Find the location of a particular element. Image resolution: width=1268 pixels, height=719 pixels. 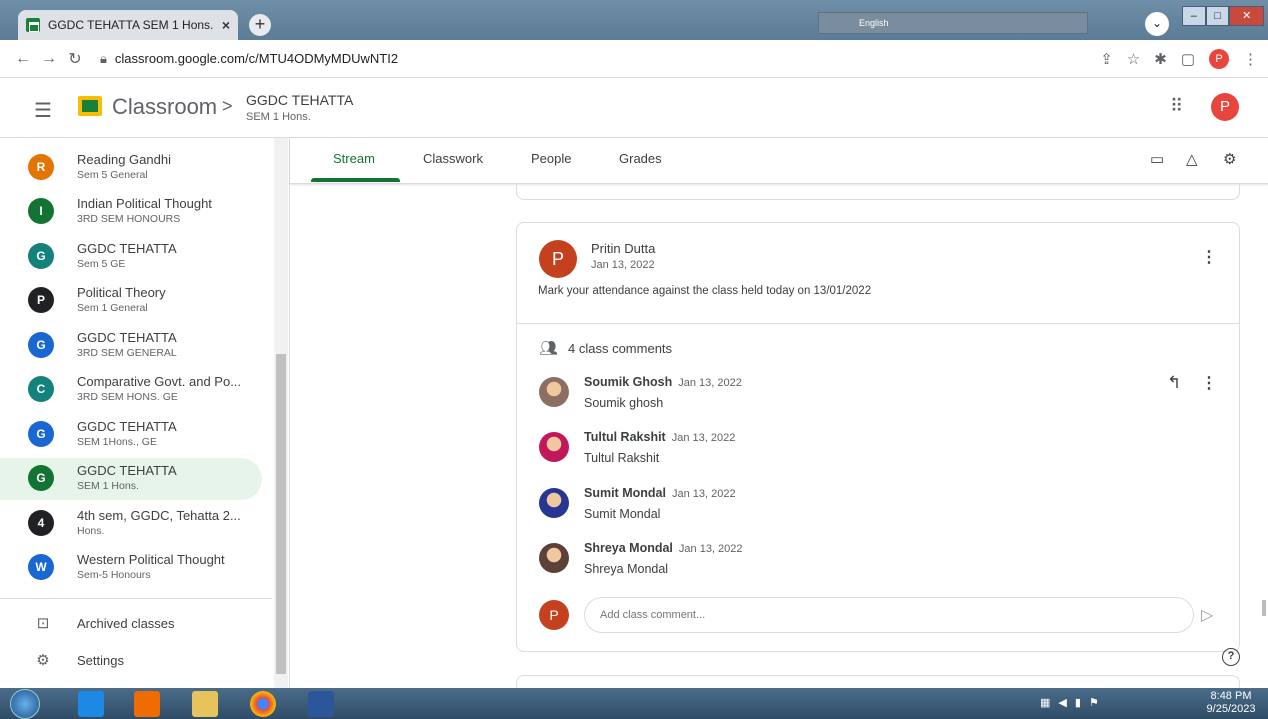

course-title: GGDC TEHATTA is located at coordinates (299, 100).